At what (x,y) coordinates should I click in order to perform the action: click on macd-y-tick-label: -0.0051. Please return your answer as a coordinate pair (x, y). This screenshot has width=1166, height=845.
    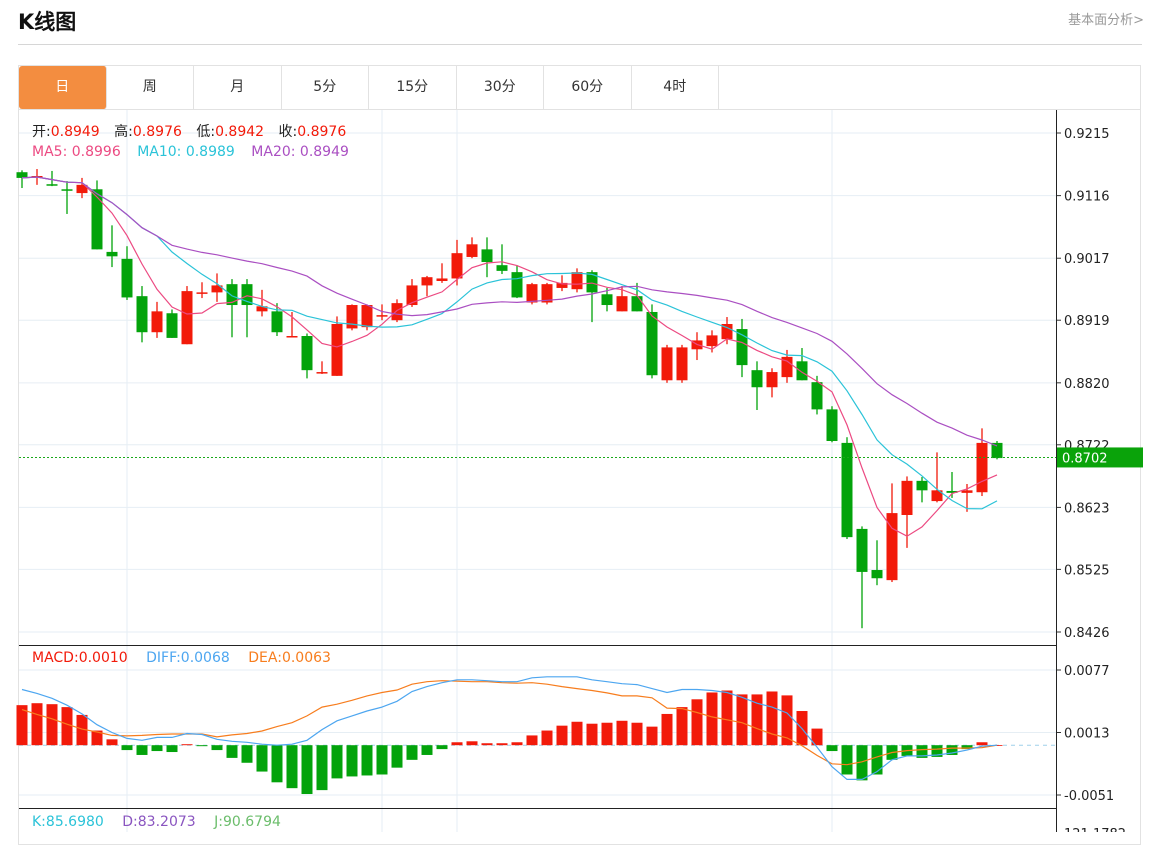
    Looking at the image, I should click on (1089, 796).